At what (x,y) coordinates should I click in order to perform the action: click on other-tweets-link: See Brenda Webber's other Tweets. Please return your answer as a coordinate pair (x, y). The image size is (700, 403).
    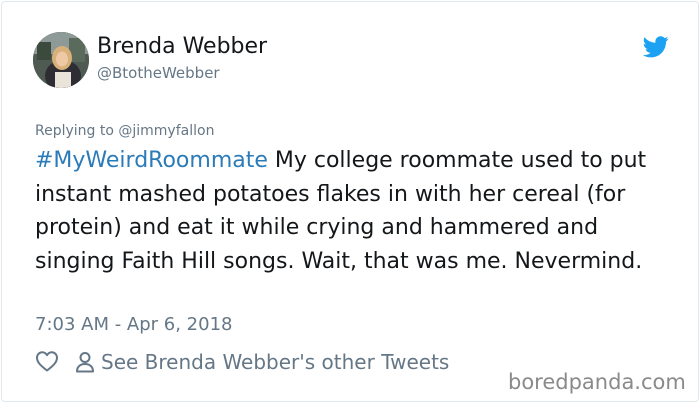
    Looking at the image, I should click on (275, 362).